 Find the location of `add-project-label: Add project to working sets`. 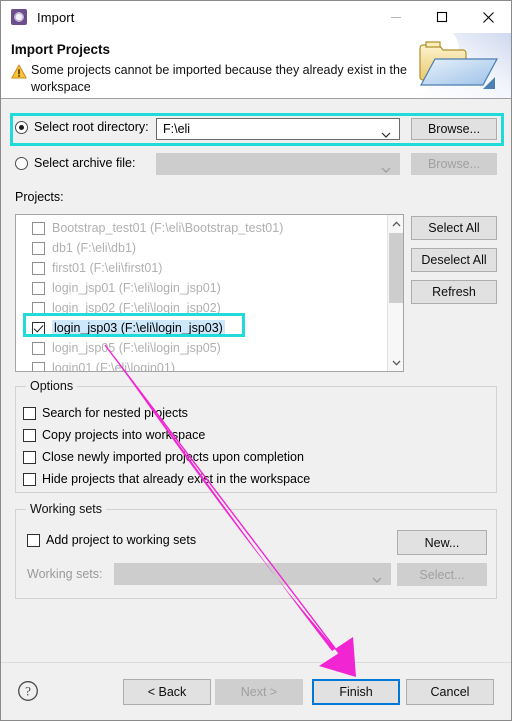

add-project-label: Add project to working sets is located at coordinates (121, 540).